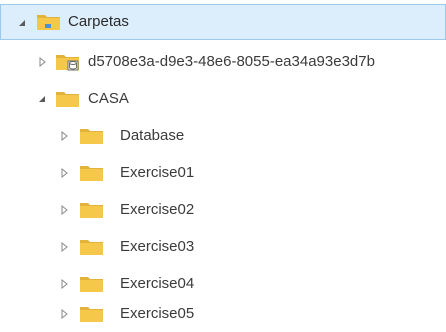 Image resolution: width=446 pixels, height=332 pixels. What do you see at coordinates (157, 313) in the screenshot?
I see `tree-item-label: Exercise05` at bounding box center [157, 313].